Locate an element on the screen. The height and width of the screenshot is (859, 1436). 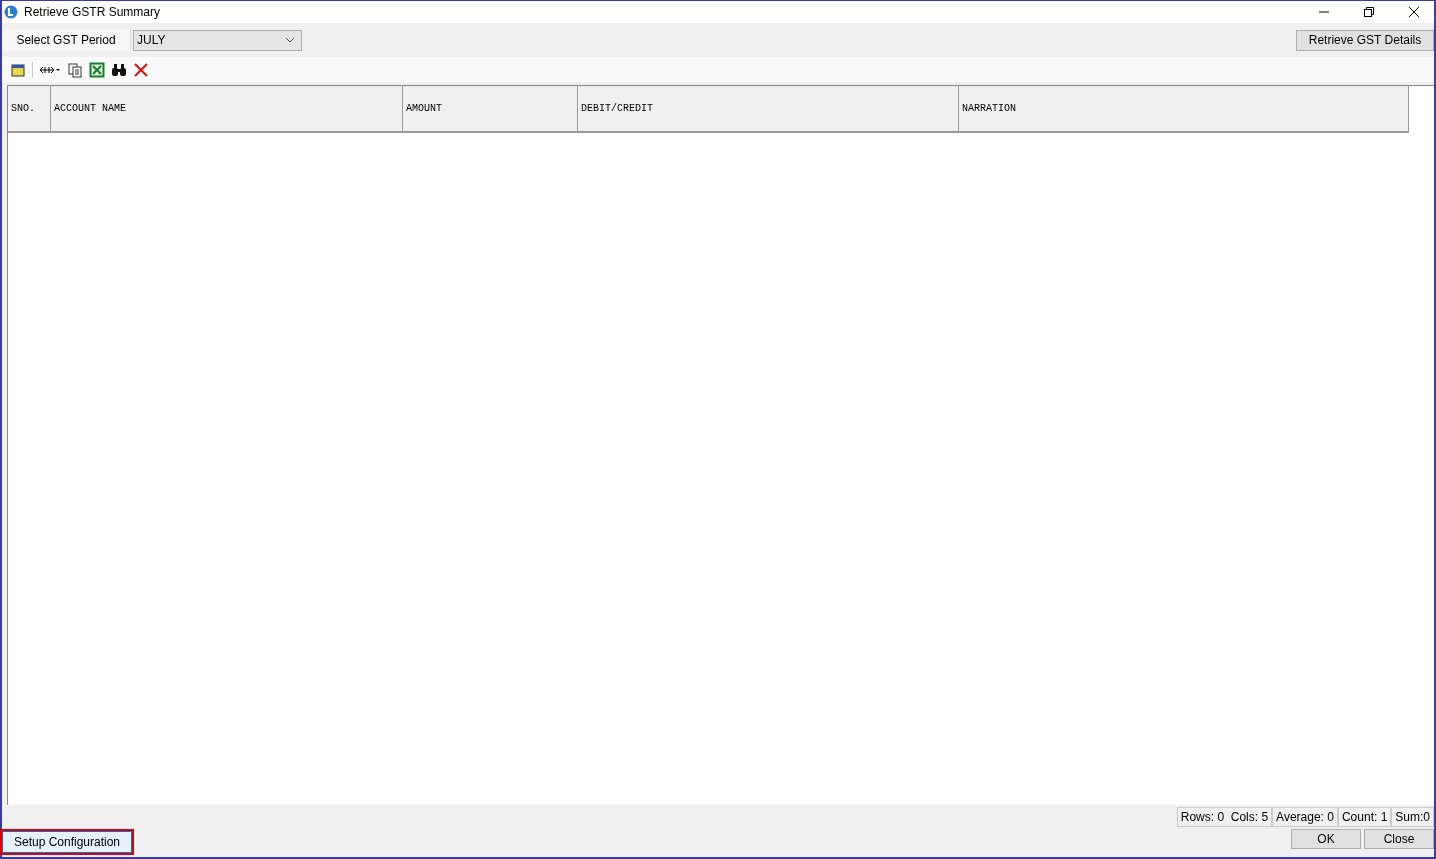
status-cell: Count: 1 is located at coordinates (1364, 817).